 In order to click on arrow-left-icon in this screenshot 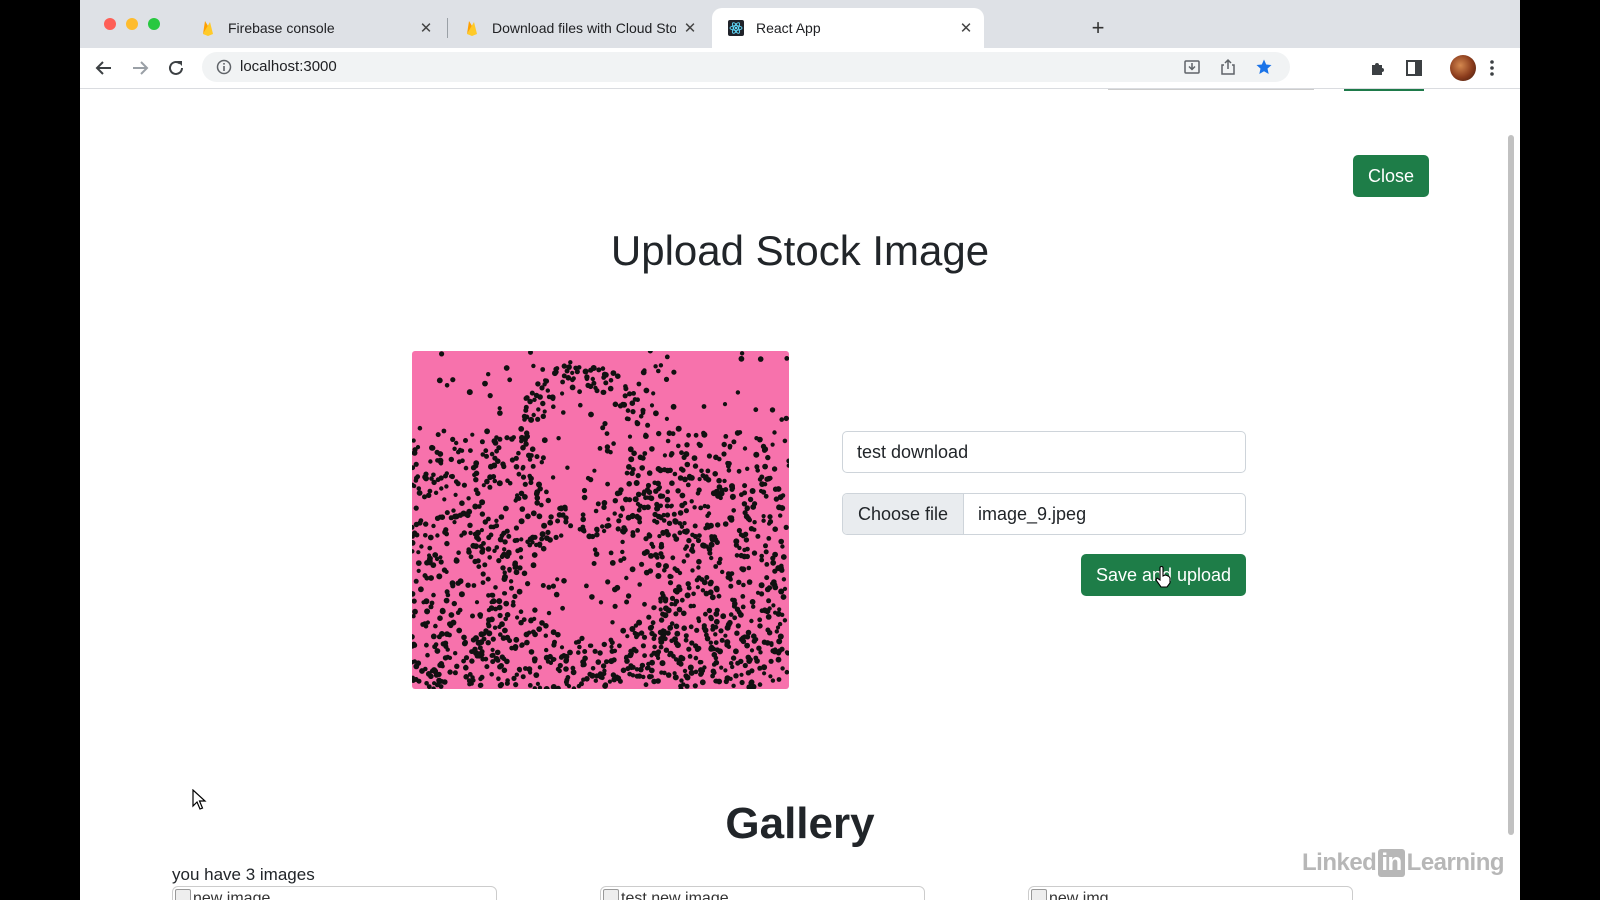, I will do `click(103, 68)`.